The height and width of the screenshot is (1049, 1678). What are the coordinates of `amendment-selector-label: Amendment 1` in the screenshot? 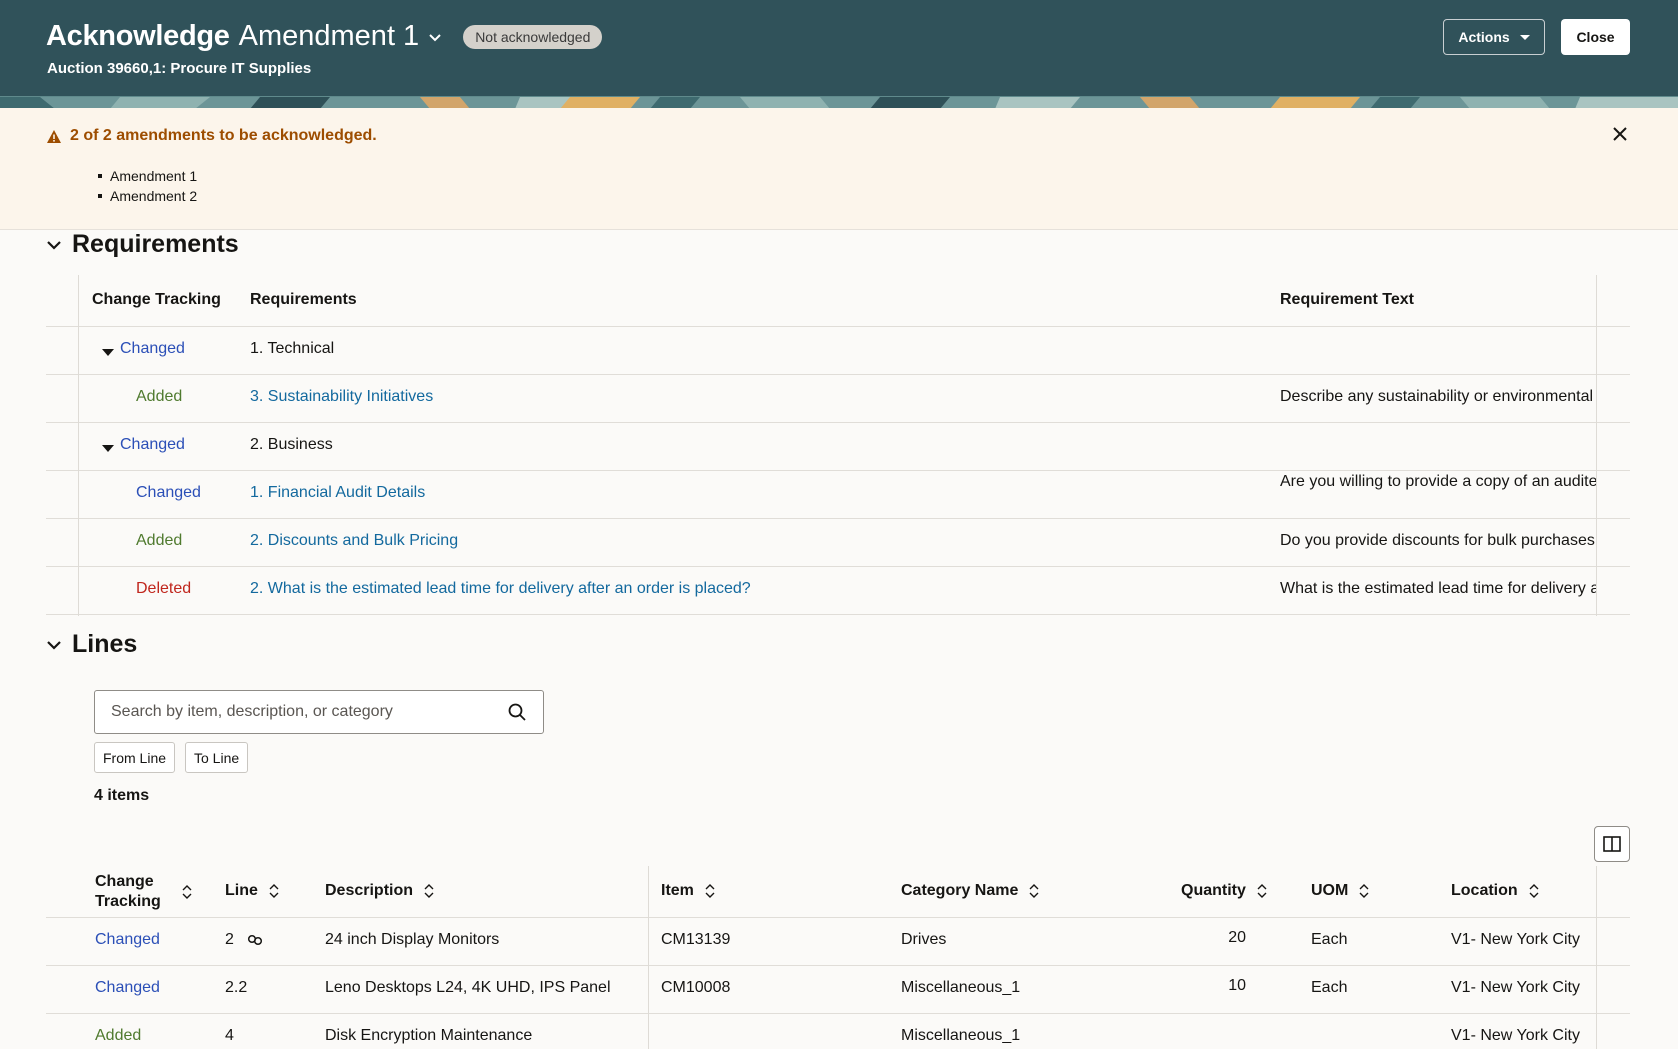 It's located at (329, 36).